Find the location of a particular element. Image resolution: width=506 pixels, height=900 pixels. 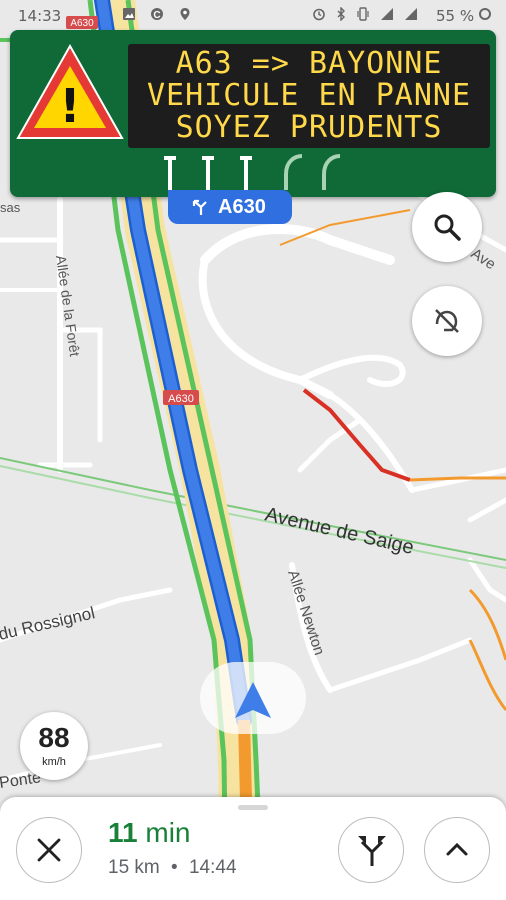

close-icon is located at coordinates (49, 850).